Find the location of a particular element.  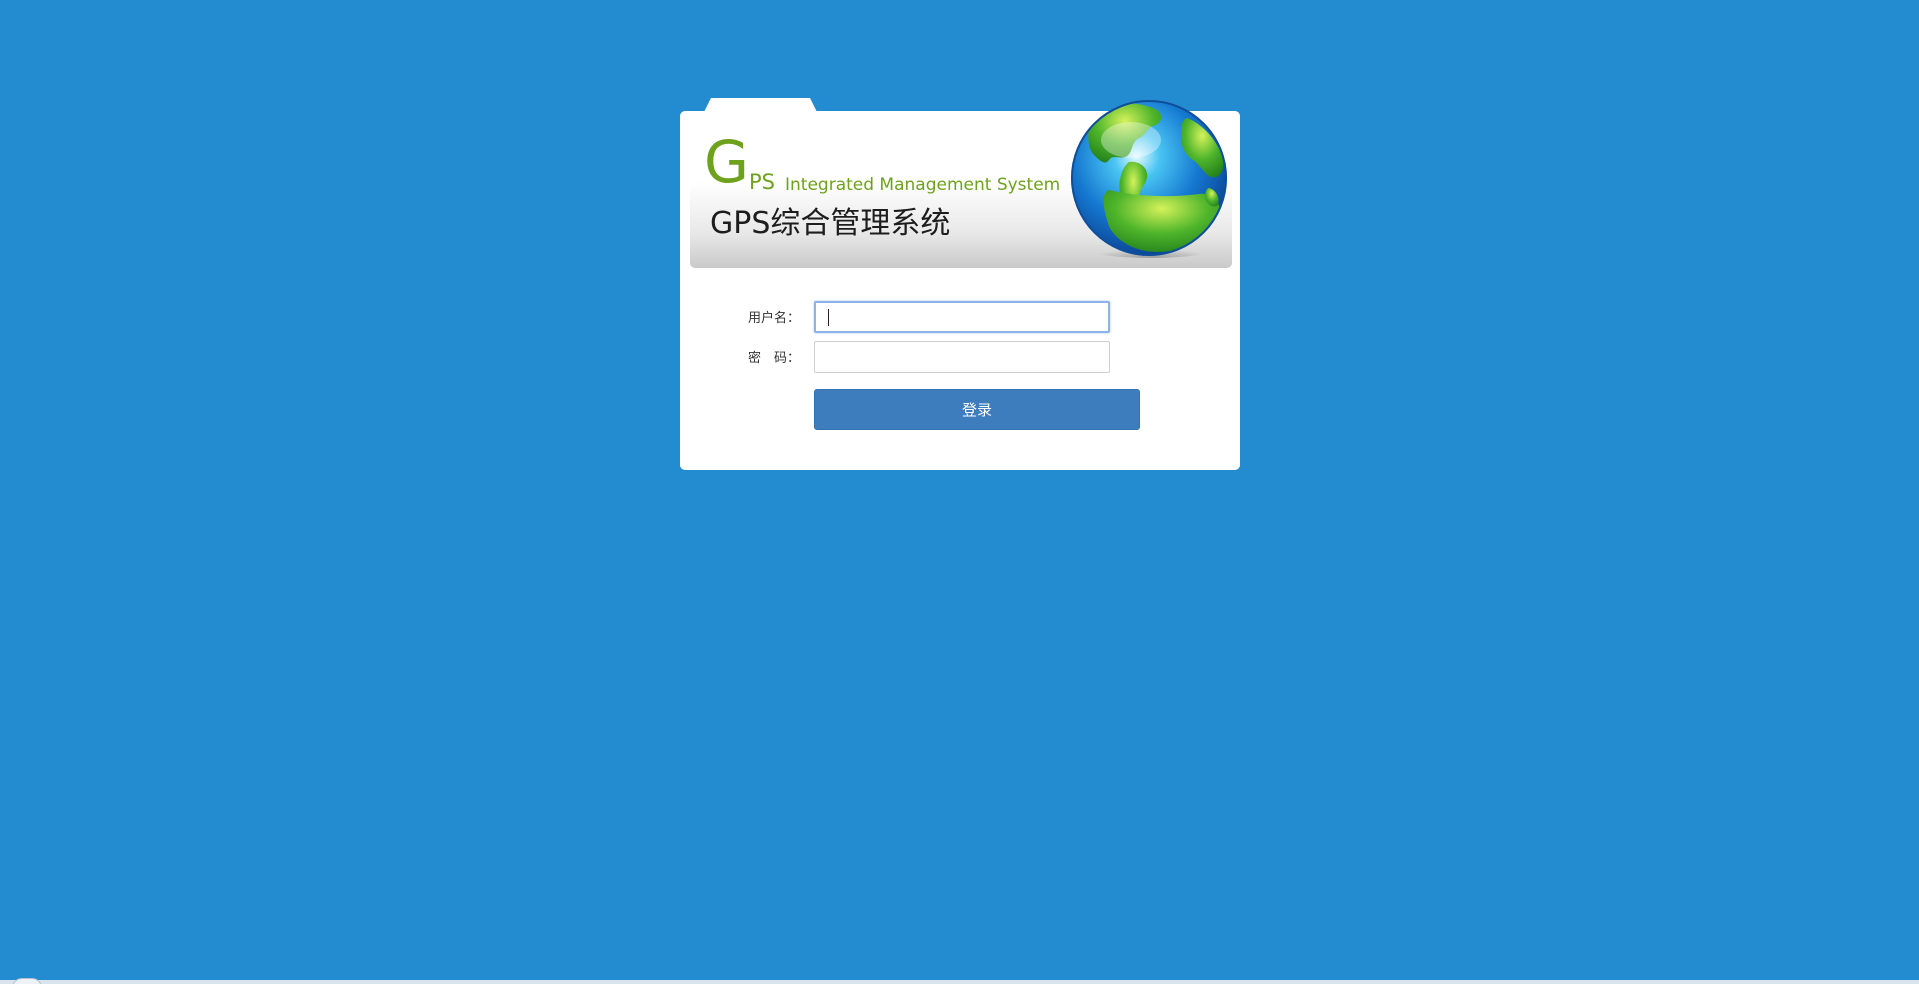

username-input is located at coordinates (962, 317).